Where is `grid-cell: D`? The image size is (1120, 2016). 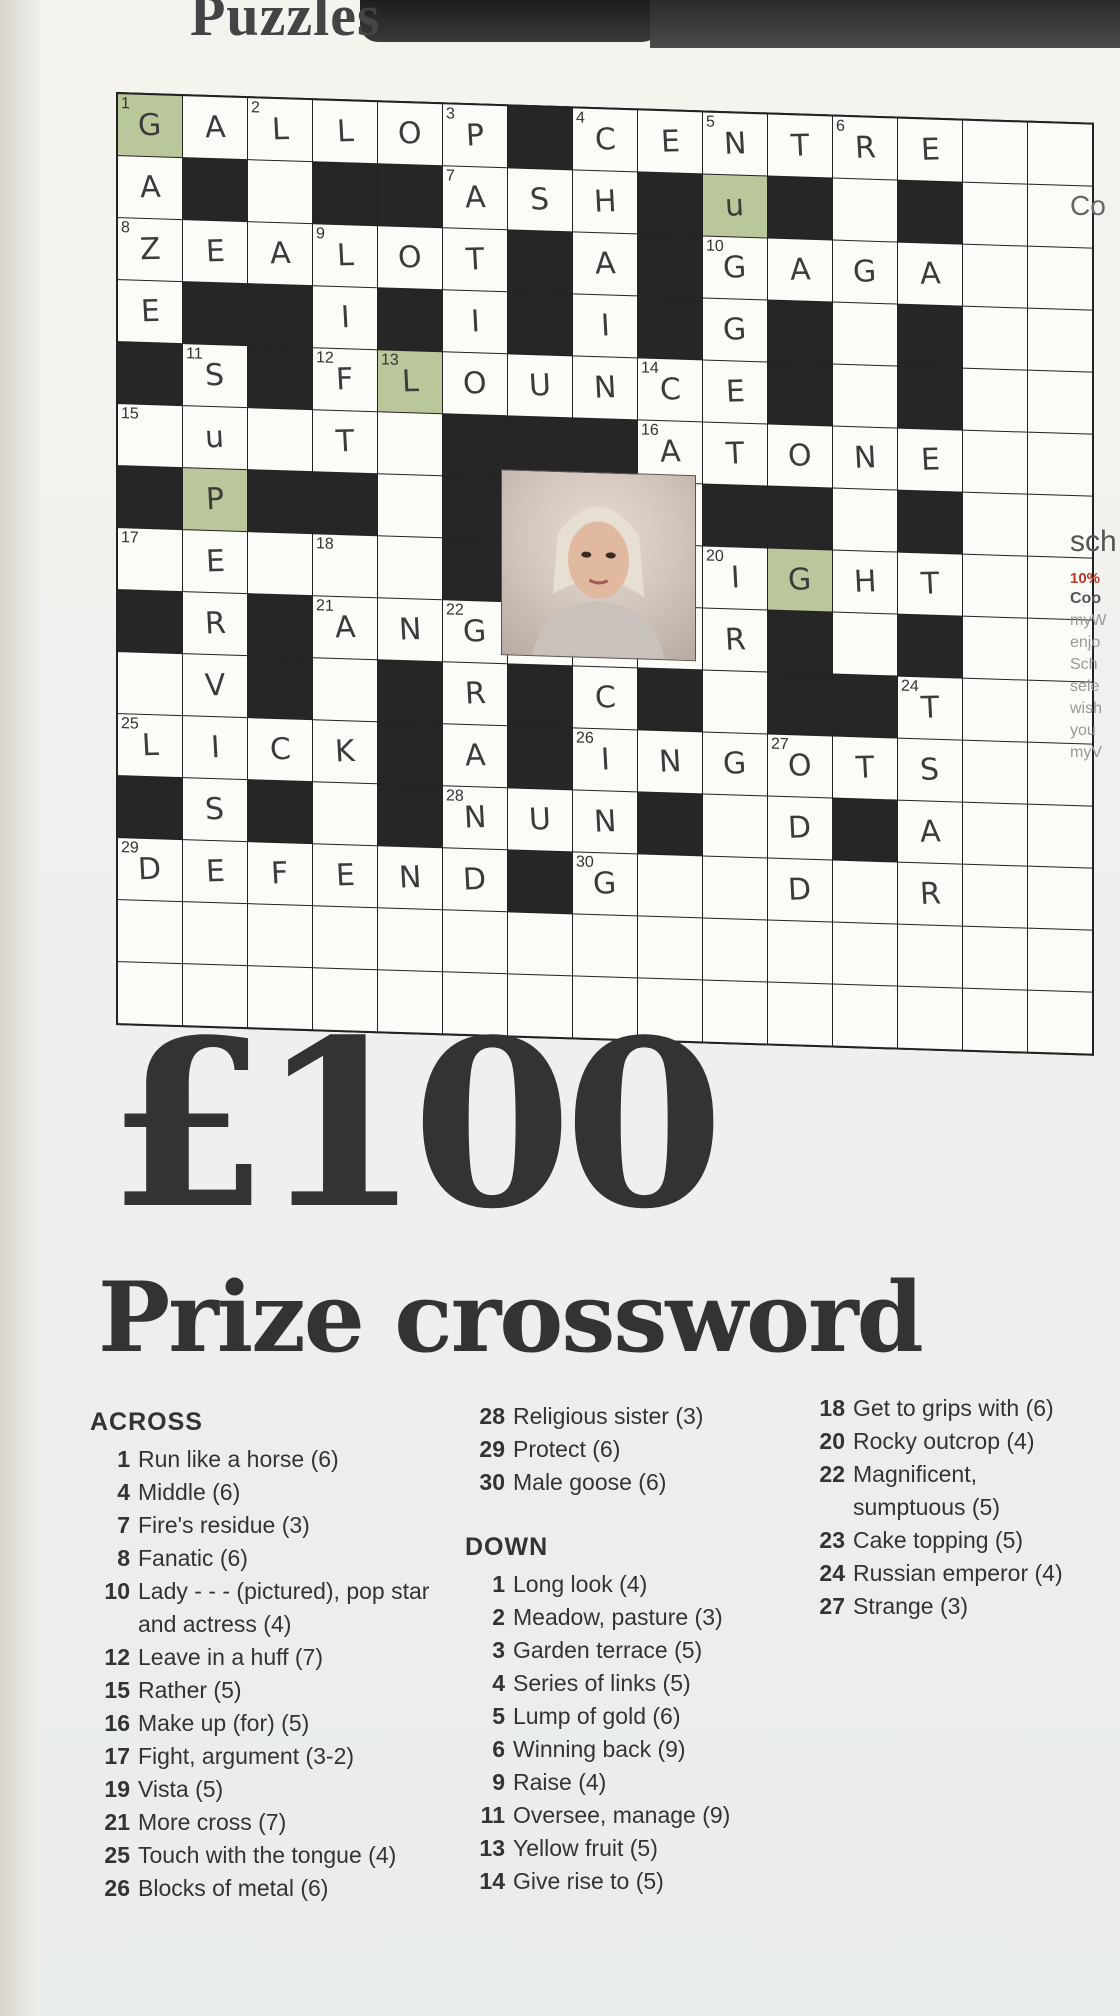
grid-cell: D is located at coordinates (800, 890).